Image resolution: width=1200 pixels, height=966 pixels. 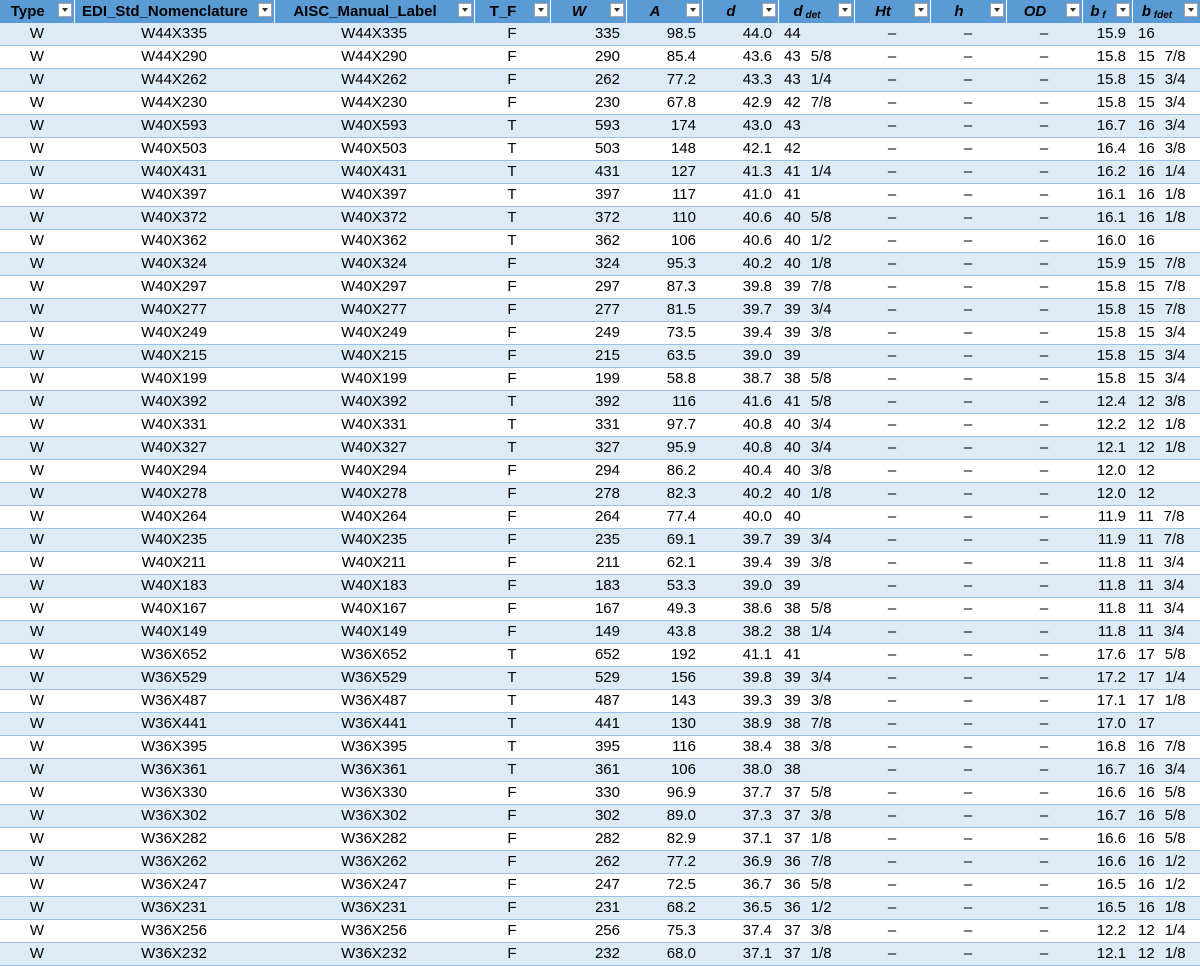 I want to click on cell-d-det: 41, so click(x=816, y=195).